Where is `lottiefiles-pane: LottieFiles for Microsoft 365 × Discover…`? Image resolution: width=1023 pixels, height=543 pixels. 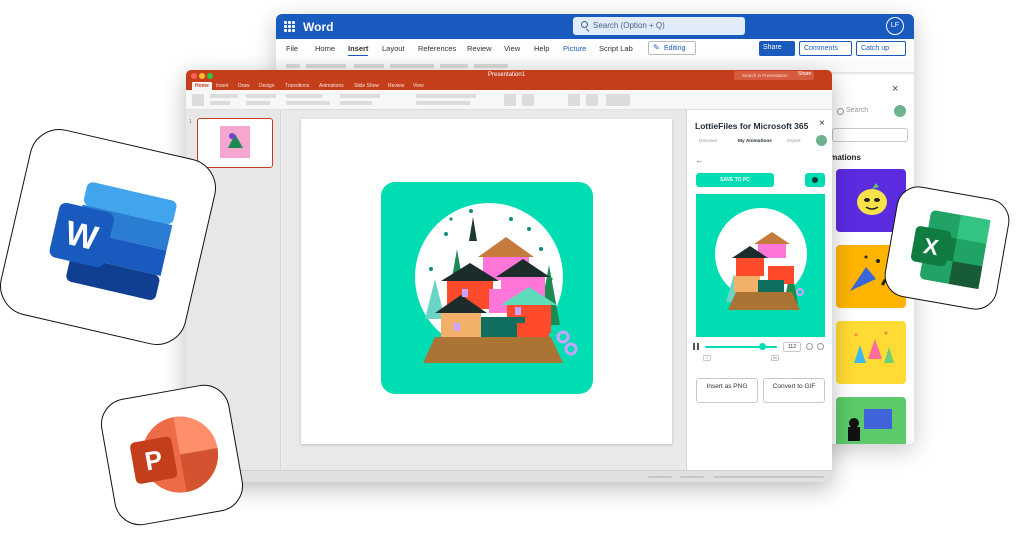
lottiefiles-pane: LottieFiles for Microsoft 365 × Discover… is located at coordinates (759, 290).